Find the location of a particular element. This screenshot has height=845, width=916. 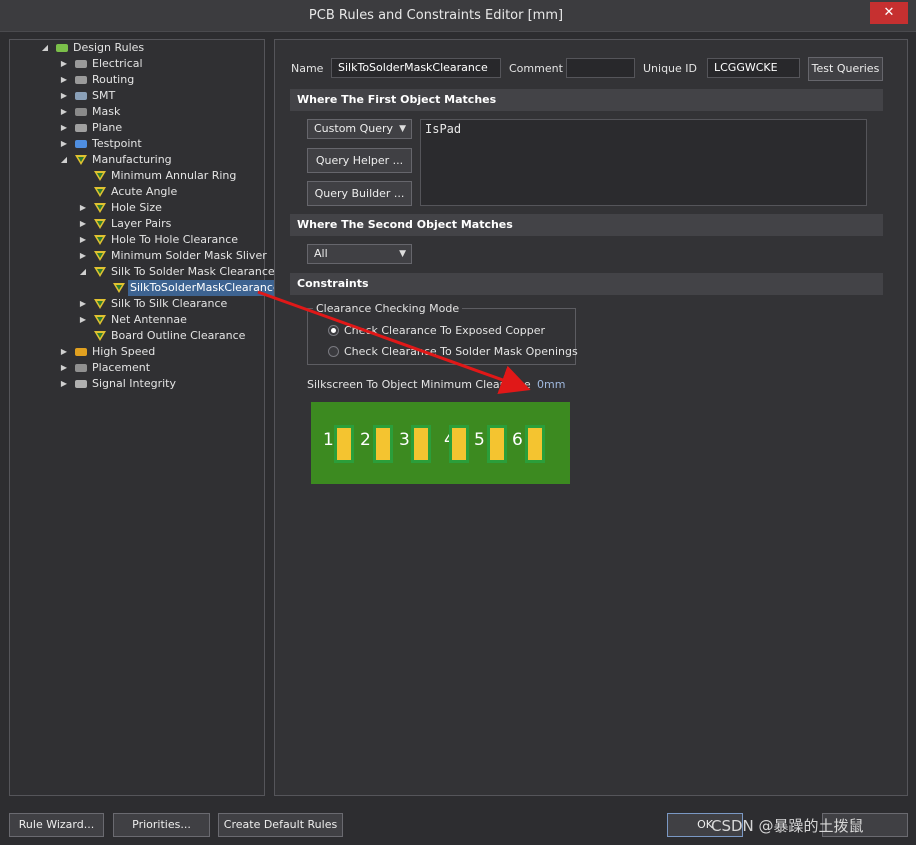

annotation-arrow-icon is located at coordinates (394, 342).